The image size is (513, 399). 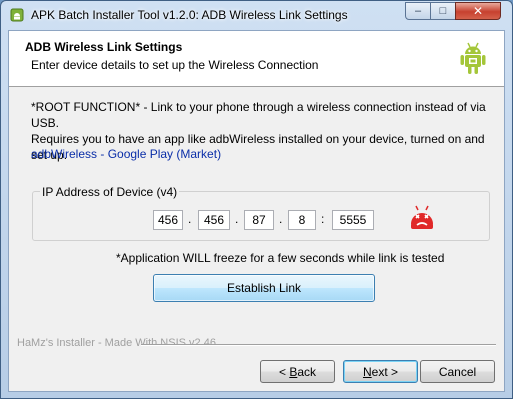 What do you see at coordinates (422, 217) in the screenshot?
I see `android-error-icon` at bounding box center [422, 217].